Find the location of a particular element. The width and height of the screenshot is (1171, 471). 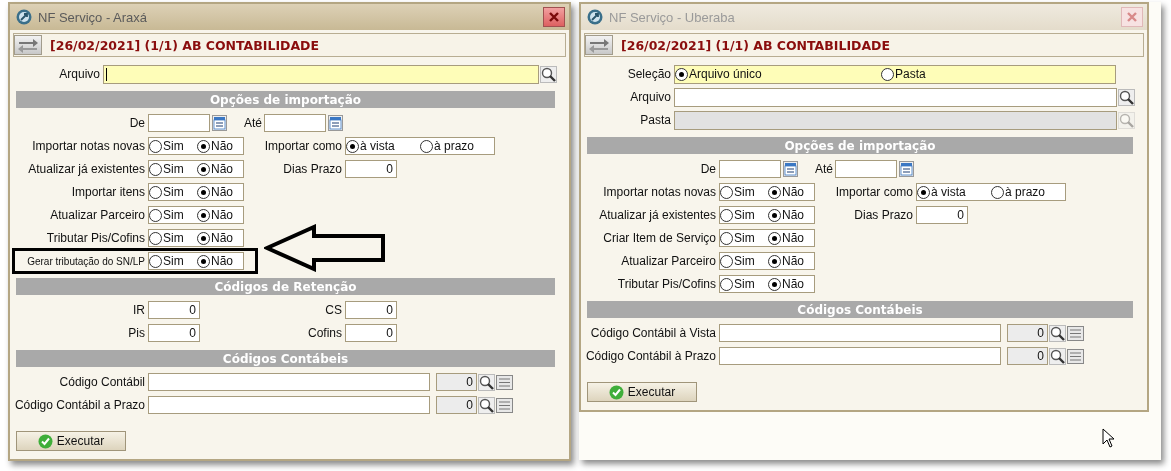

field-label: Importar como is located at coordinates (873, 192).